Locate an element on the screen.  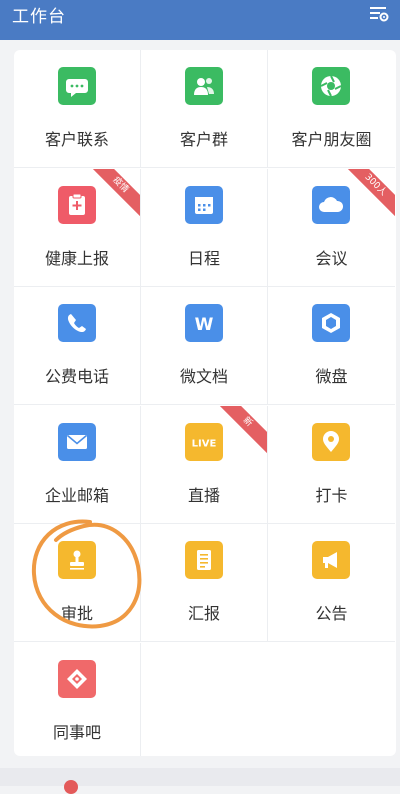
settings-icon is located at coordinates (379, 14).